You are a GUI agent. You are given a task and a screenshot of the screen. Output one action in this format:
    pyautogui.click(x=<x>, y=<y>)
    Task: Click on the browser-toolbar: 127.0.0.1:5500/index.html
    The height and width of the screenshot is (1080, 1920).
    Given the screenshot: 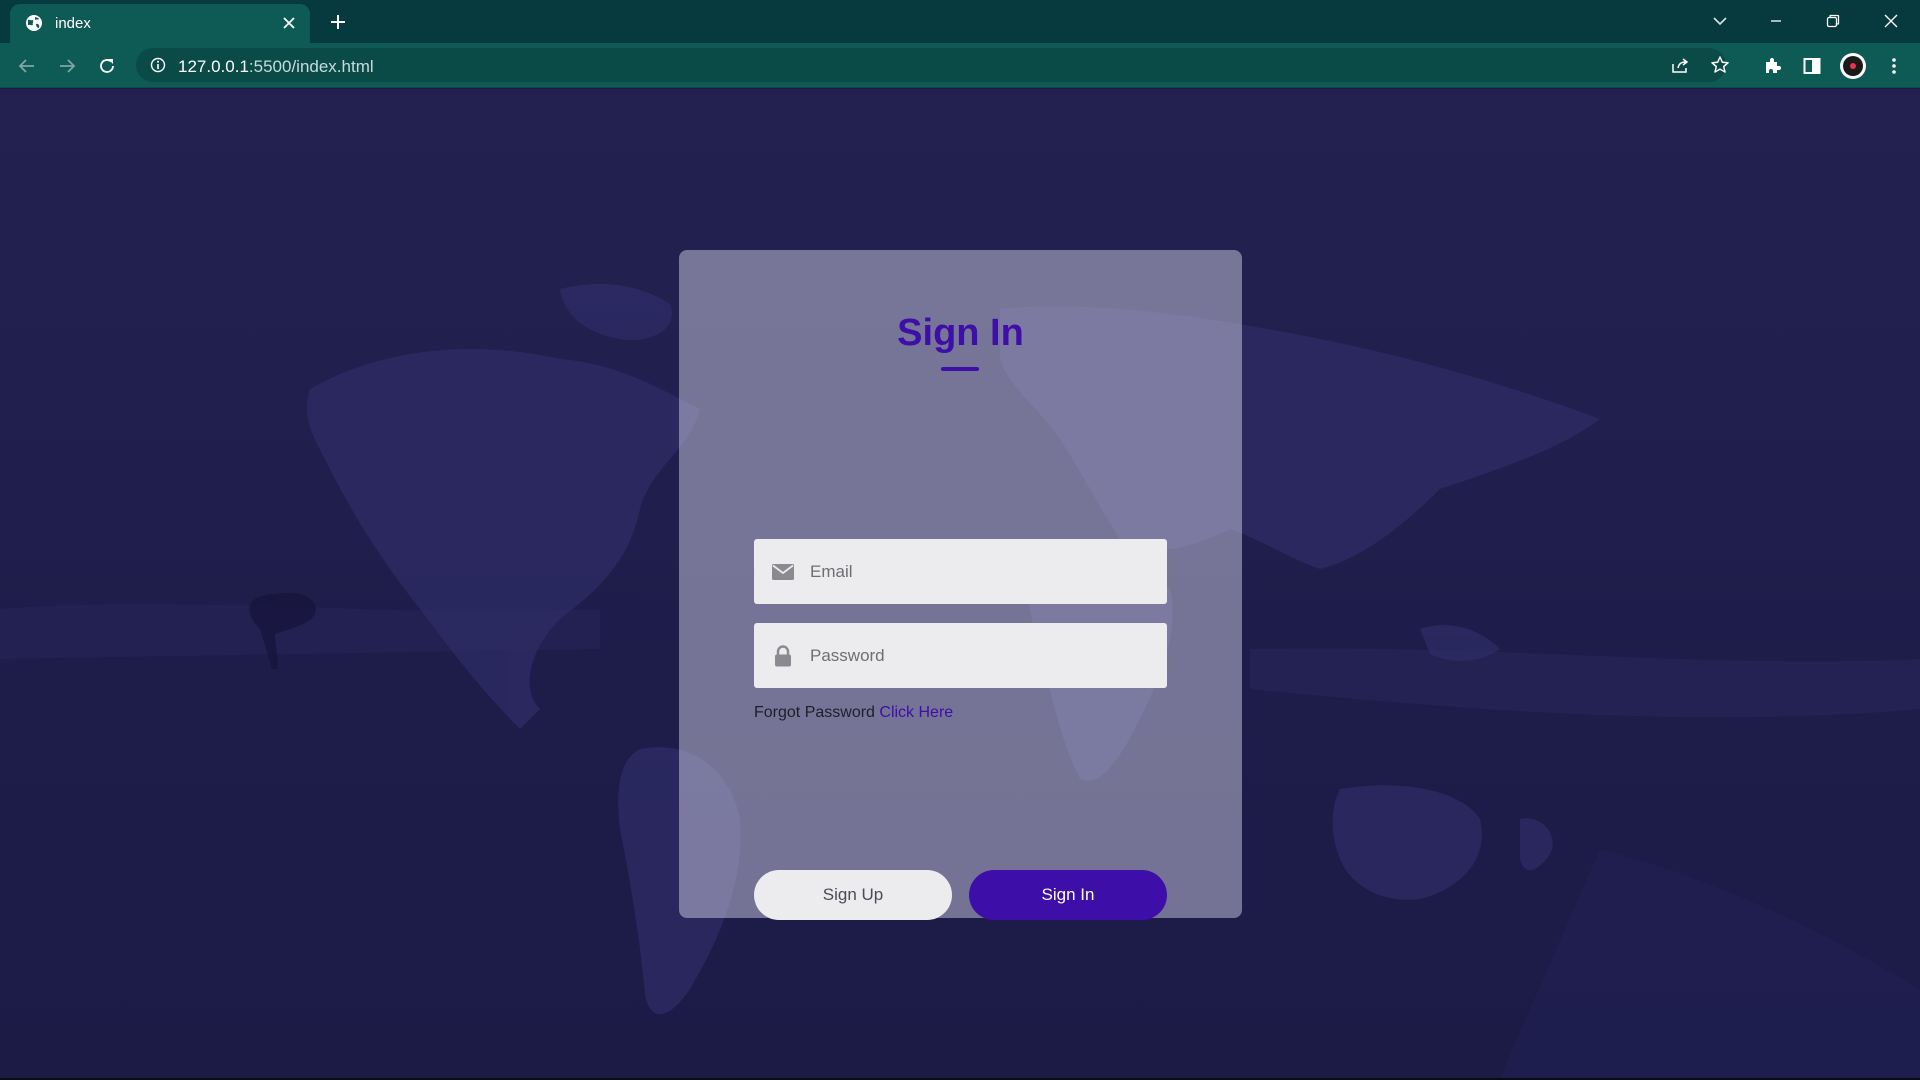 What is the action you would take?
    pyautogui.click(x=960, y=65)
    